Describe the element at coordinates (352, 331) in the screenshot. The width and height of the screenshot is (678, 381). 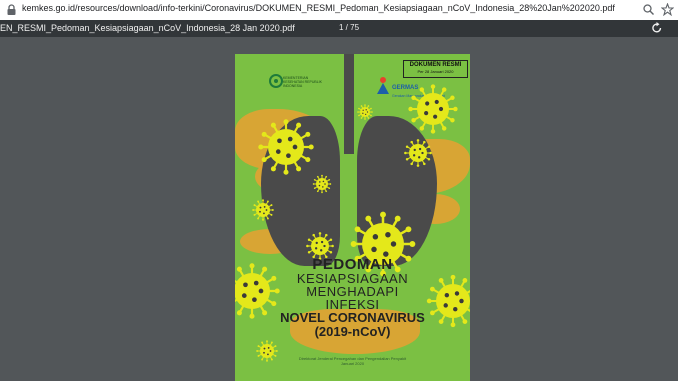
I see `title-line-6: (2019-nCoV)` at that location.